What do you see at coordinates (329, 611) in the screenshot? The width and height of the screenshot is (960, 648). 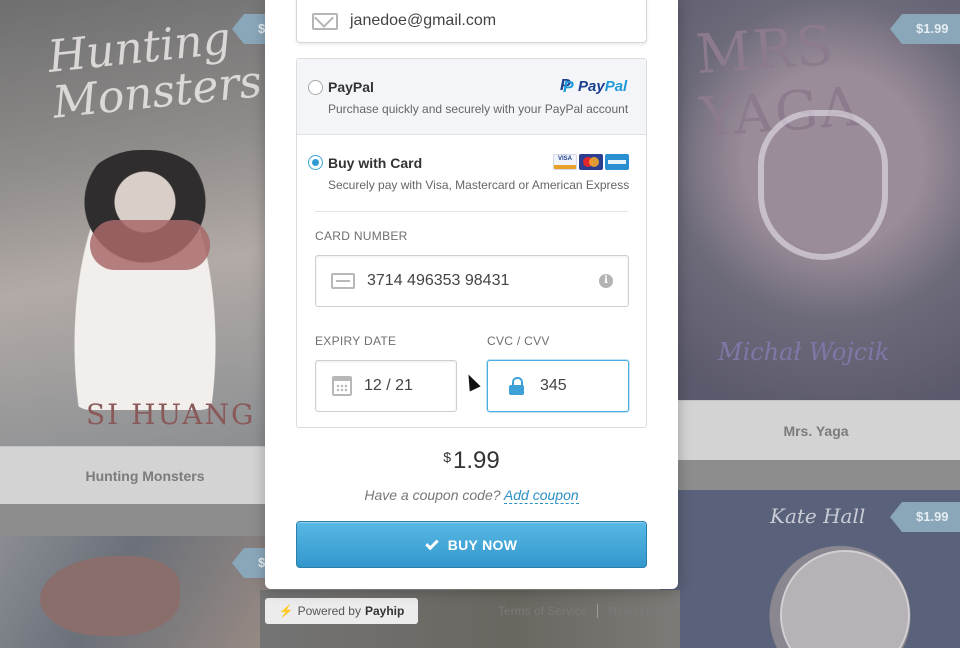 I see `powered-by-text: Powered by` at bounding box center [329, 611].